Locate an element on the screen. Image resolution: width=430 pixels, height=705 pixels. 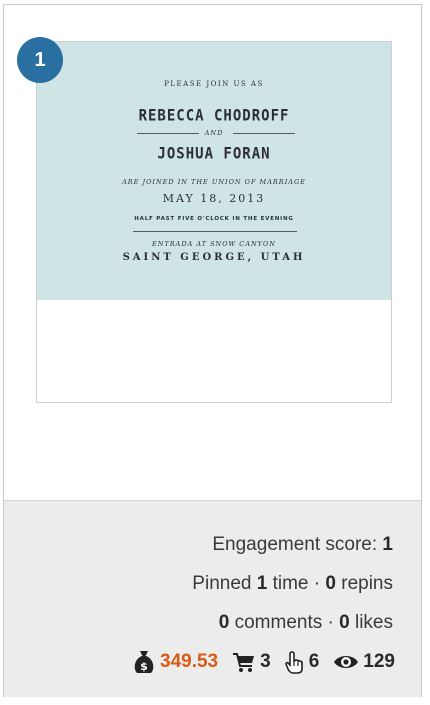
invite-joined: ARE JOINED IN THE UNION OF MARRIAGE is located at coordinates (214, 182).